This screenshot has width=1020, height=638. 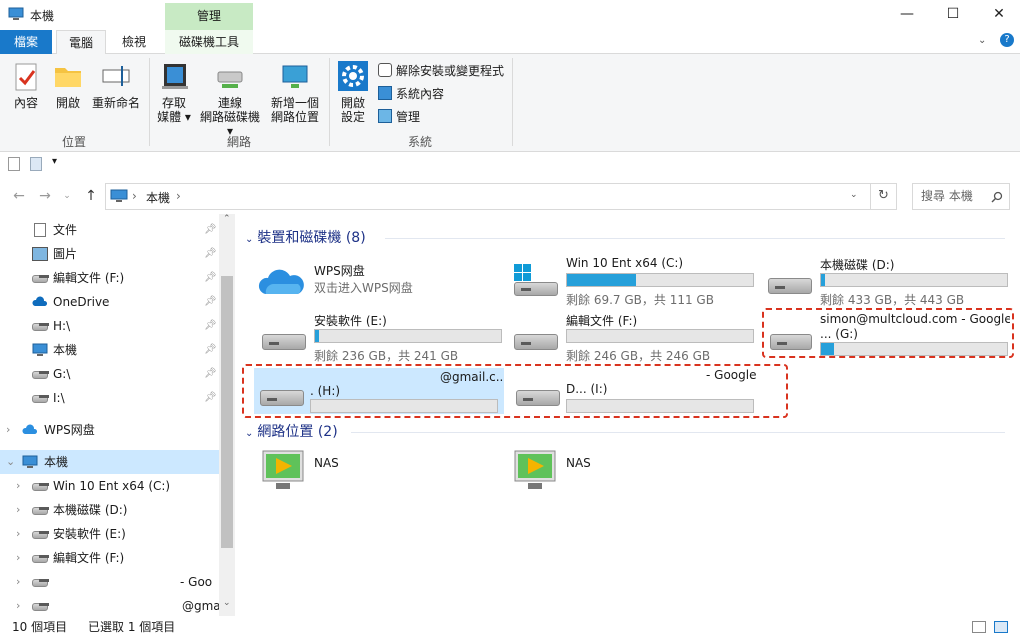 I want to click on uninstall-icon, so click(x=385, y=70).